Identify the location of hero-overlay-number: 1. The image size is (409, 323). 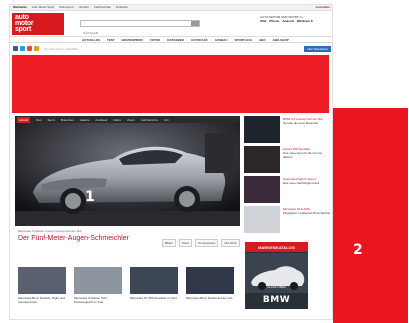
(90, 197).